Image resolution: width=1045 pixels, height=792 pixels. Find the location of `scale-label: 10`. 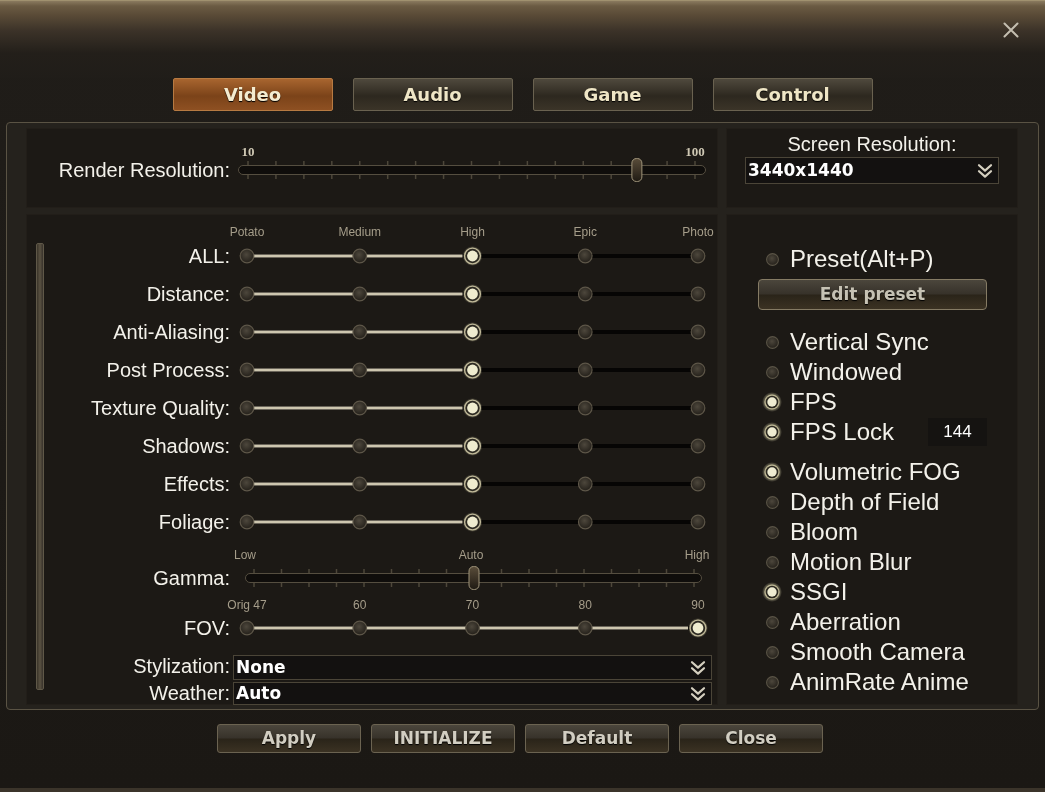

scale-label: 10 is located at coordinates (248, 151).